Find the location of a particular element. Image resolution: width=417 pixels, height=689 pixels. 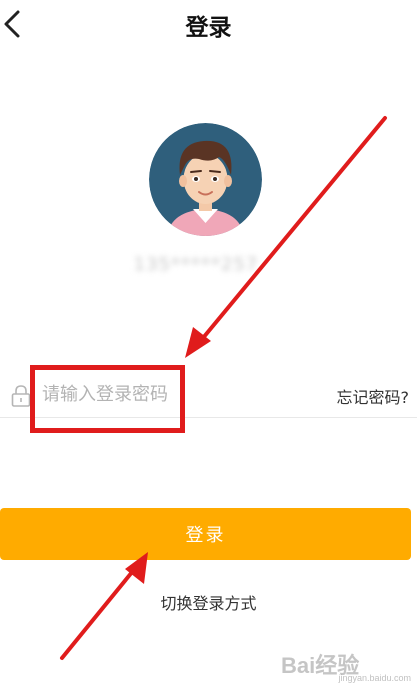

login-button: 登录 is located at coordinates (205, 534).